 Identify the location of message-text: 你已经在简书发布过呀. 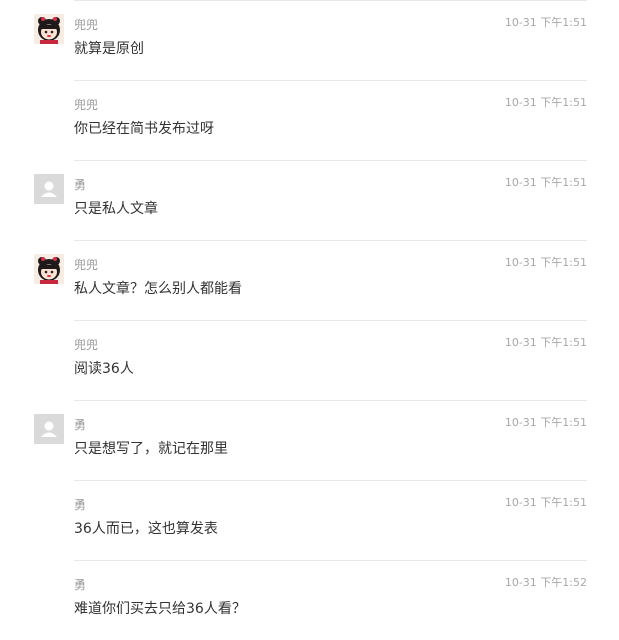
(144, 129).